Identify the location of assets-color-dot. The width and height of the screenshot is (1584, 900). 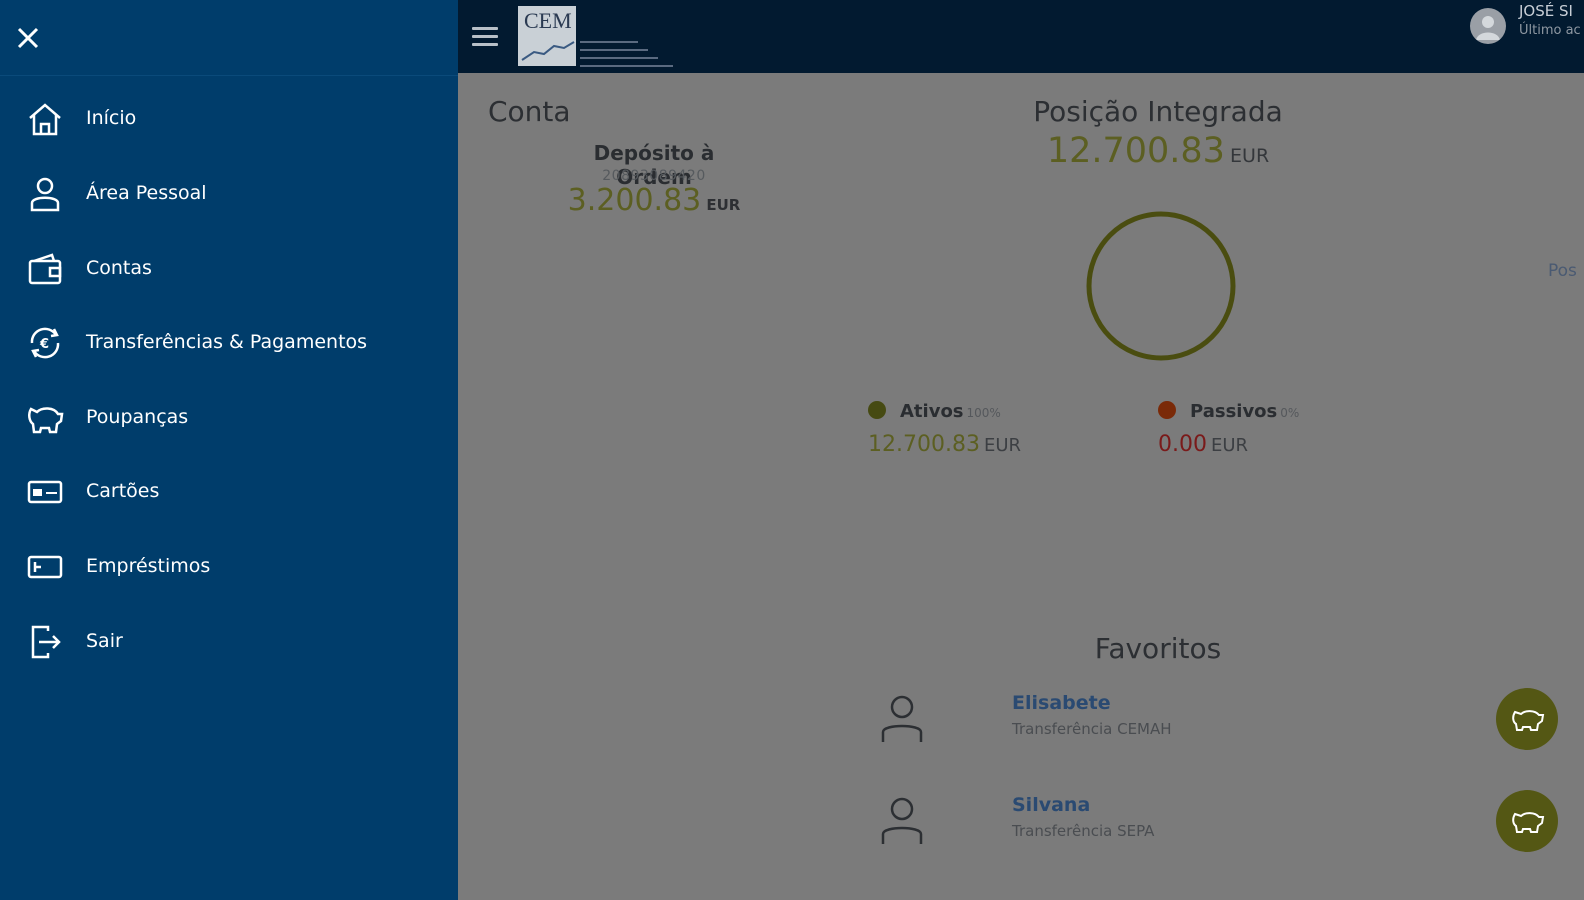
(877, 410).